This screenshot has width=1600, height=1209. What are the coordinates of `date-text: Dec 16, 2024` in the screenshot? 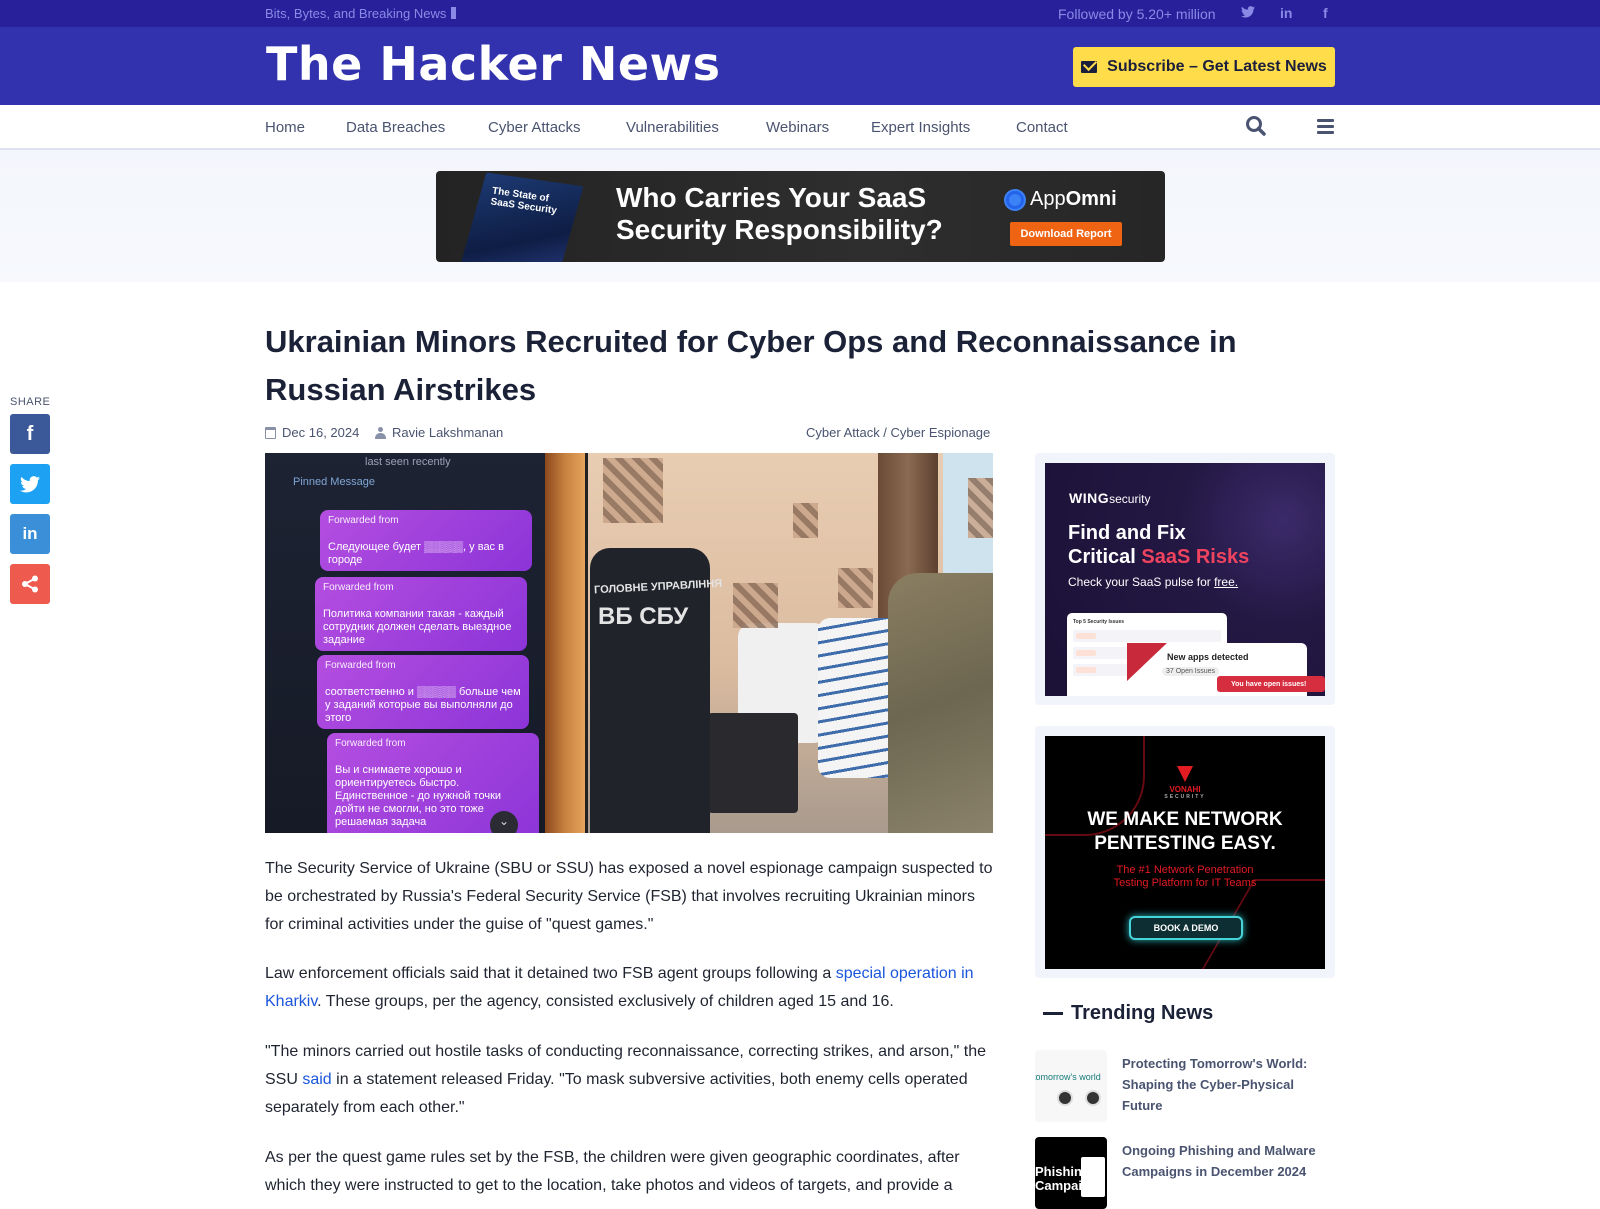 It's located at (321, 432).